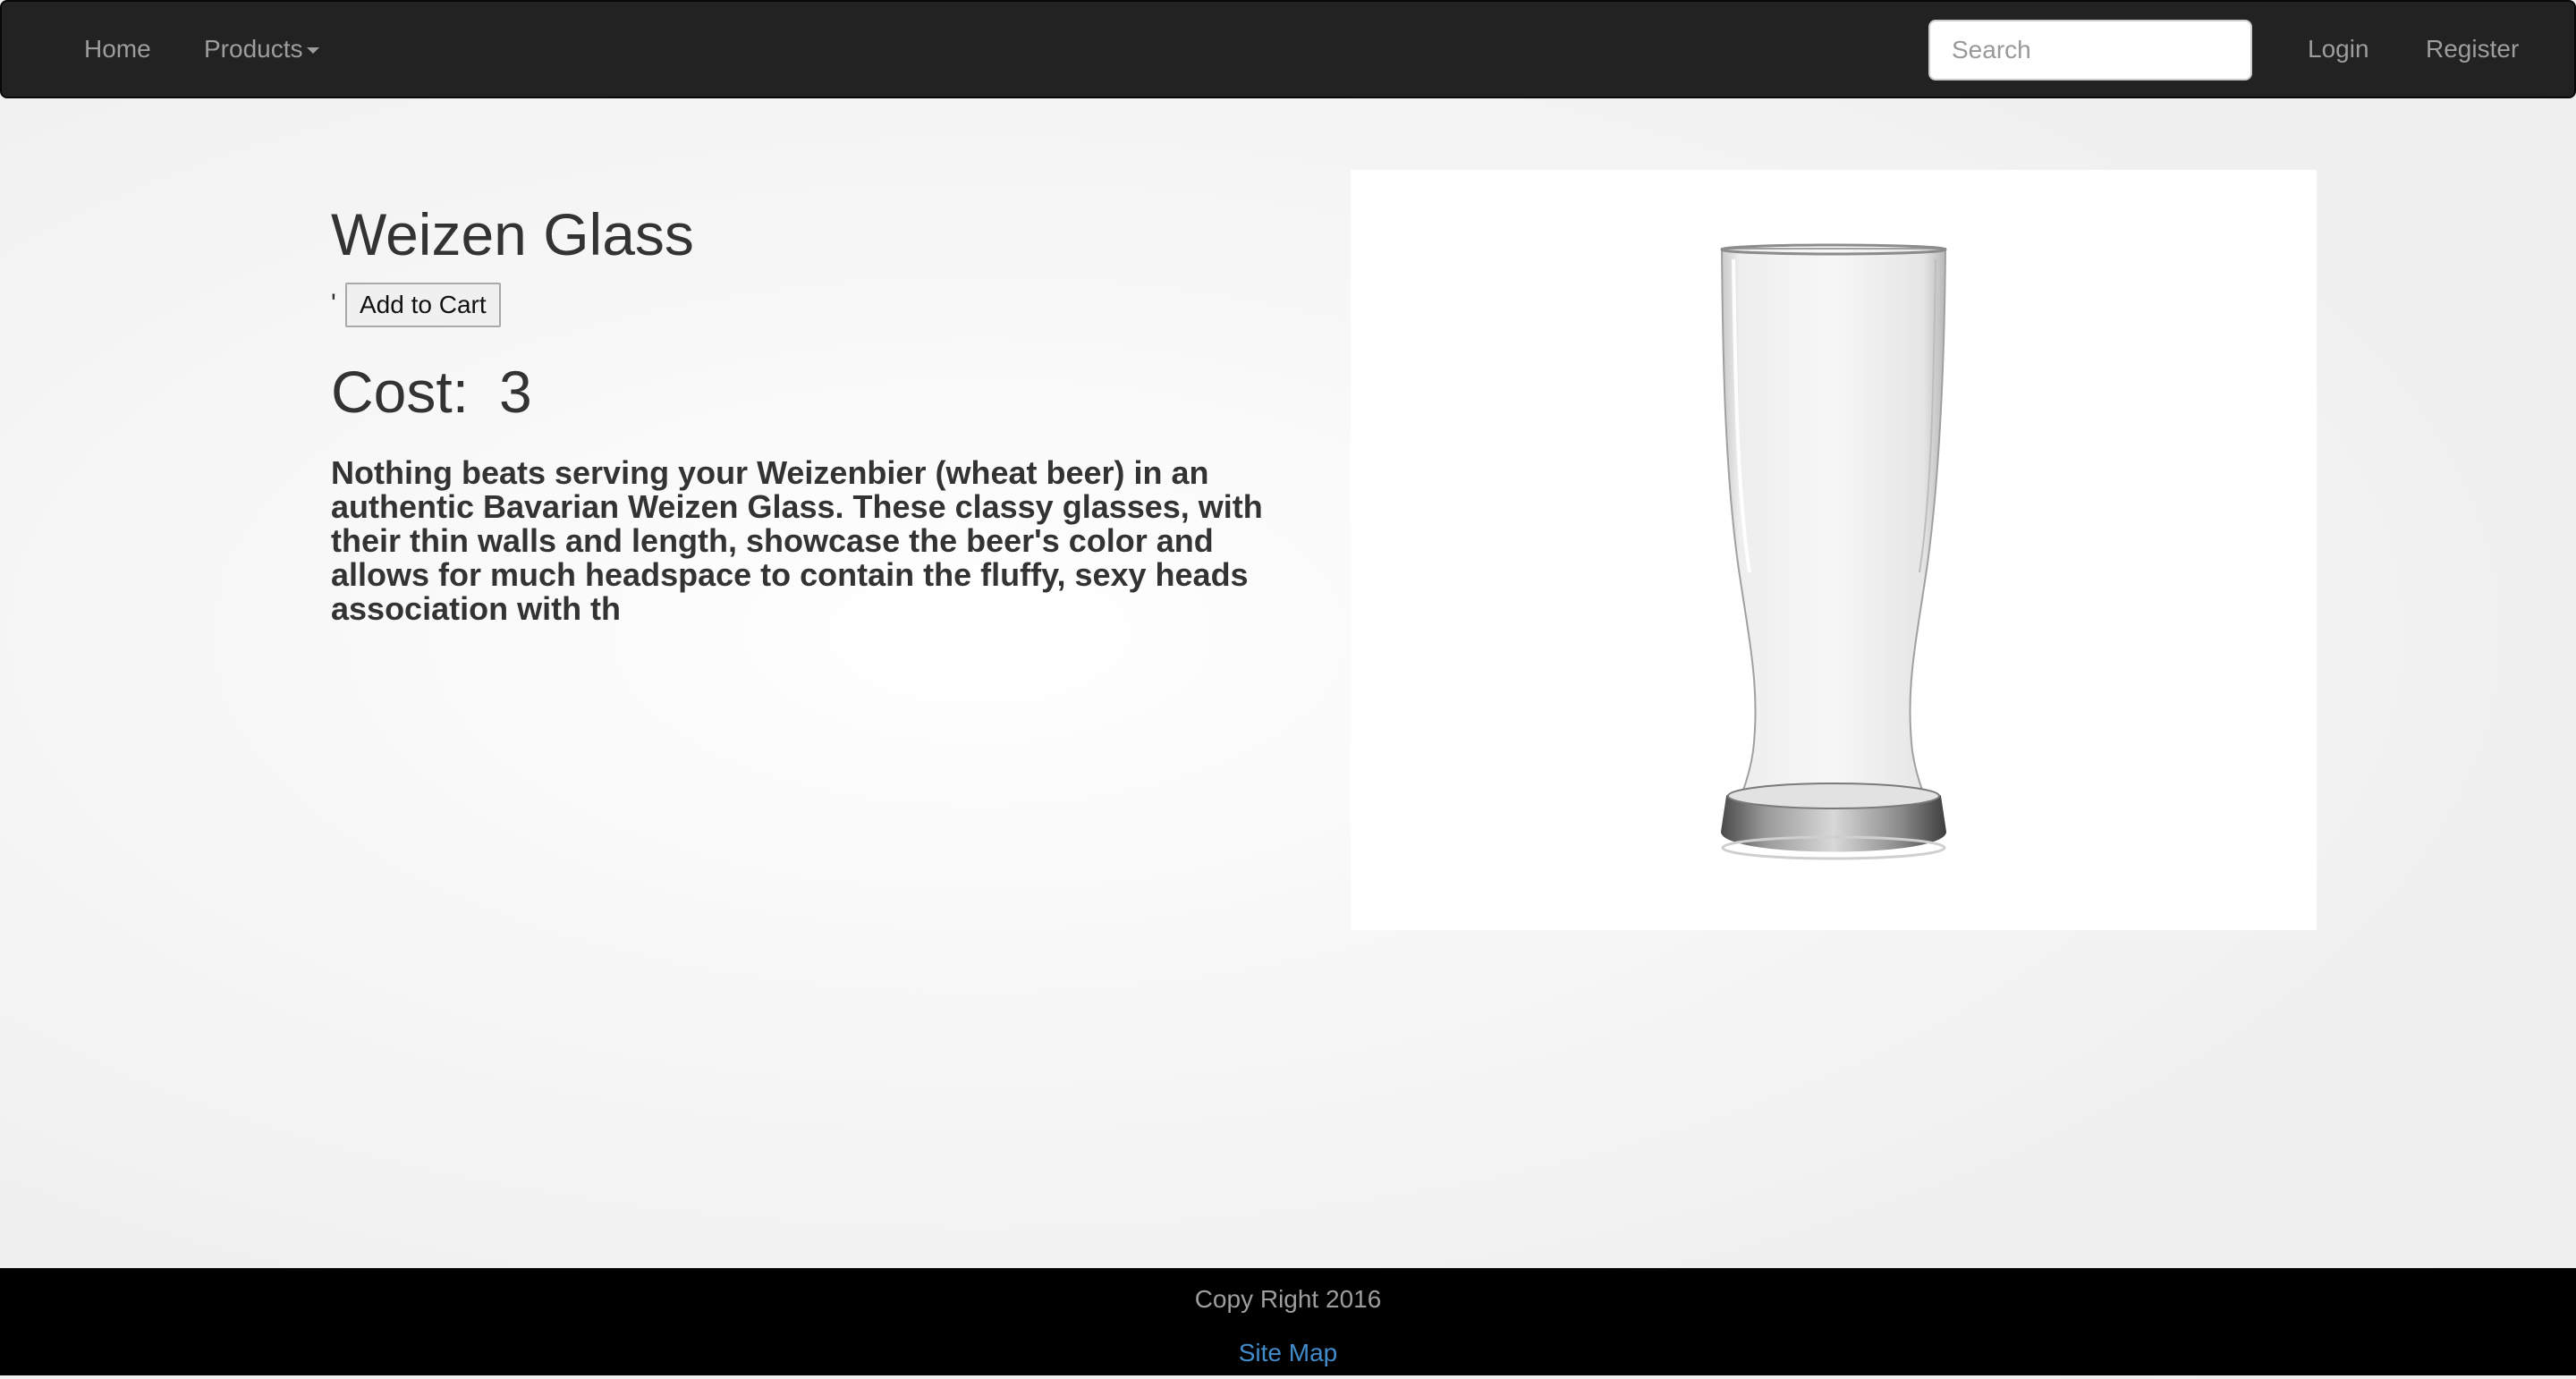 The image size is (2576, 1379). What do you see at coordinates (312, 51) in the screenshot?
I see `caret-down-icon` at bounding box center [312, 51].